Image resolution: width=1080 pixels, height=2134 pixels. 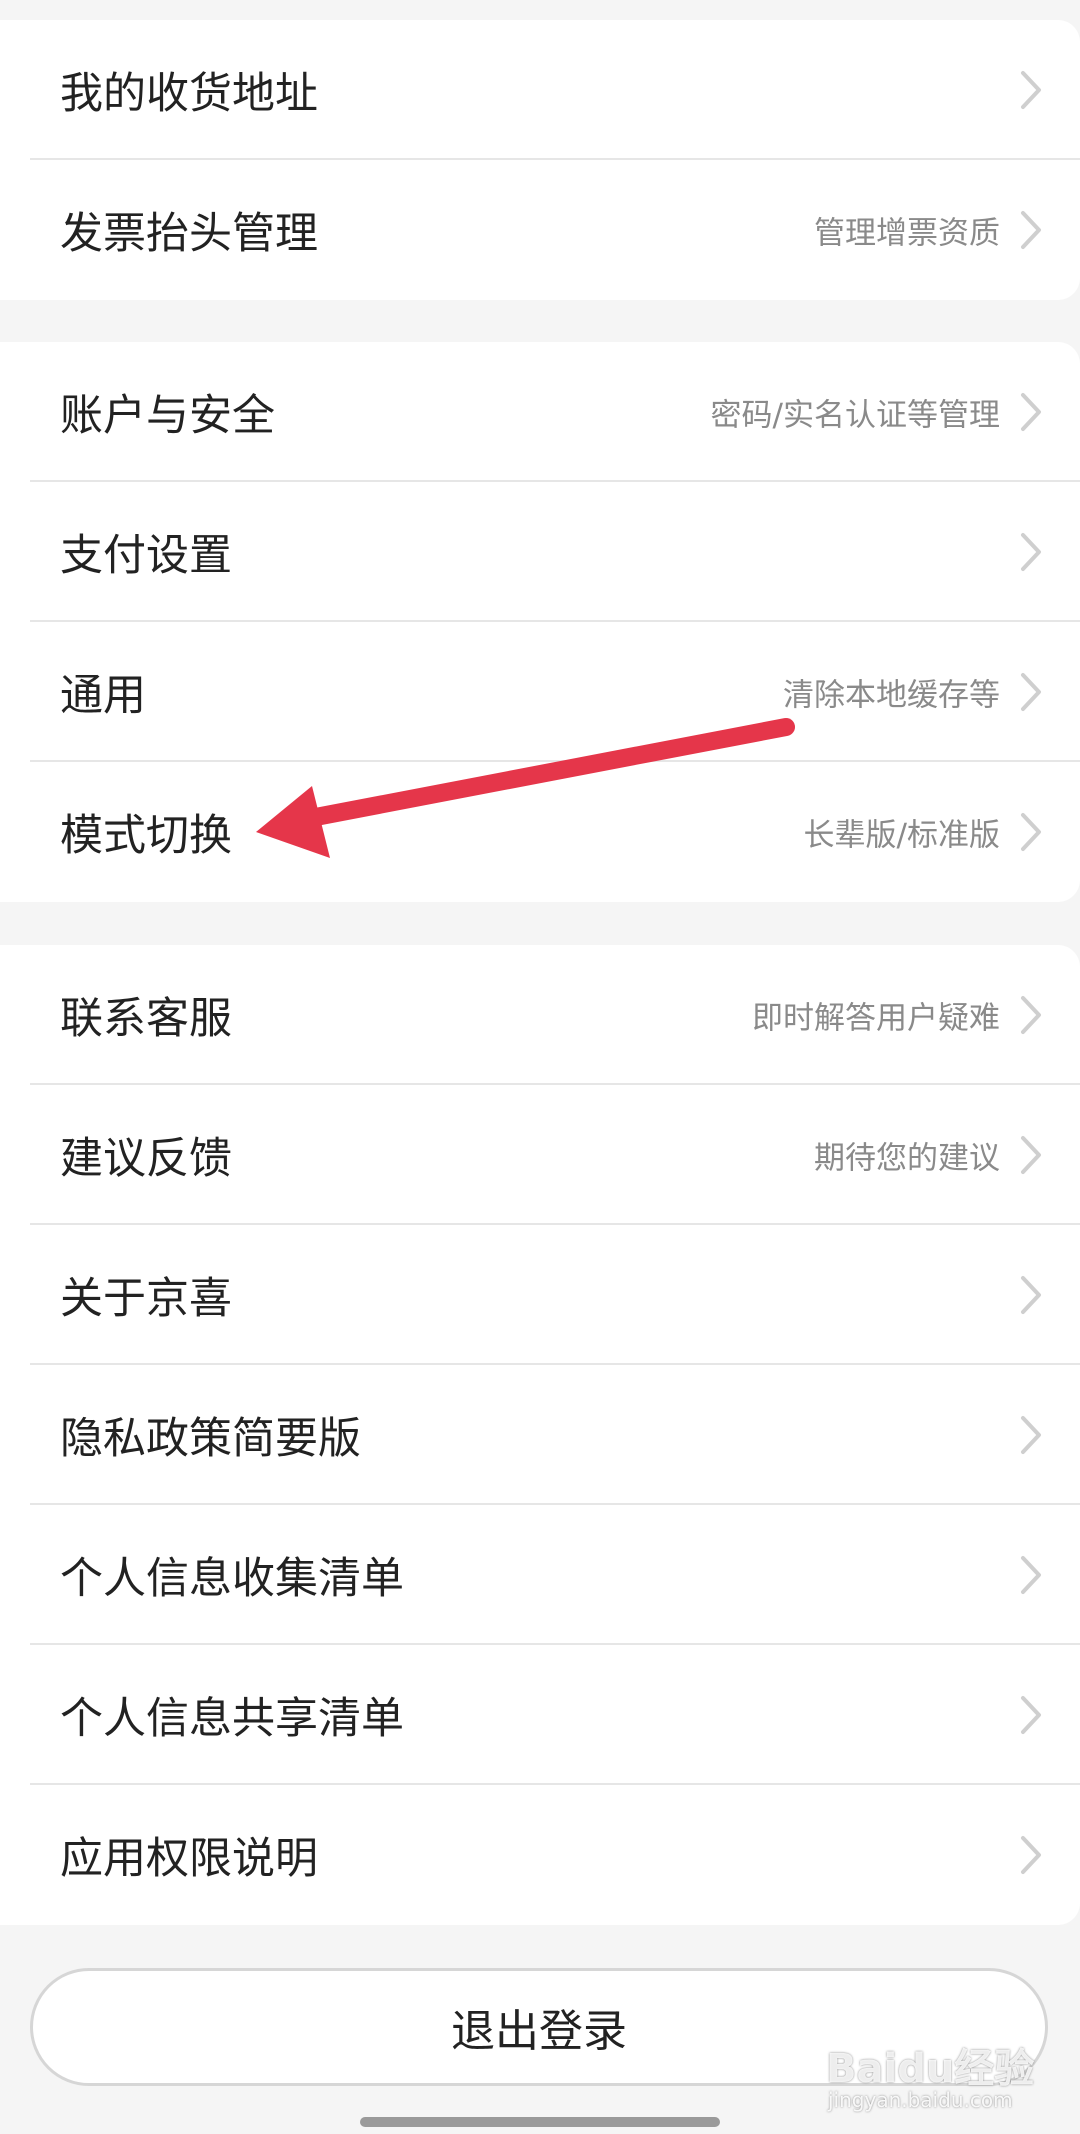 What do you see at coordinates (540, 692) in the screenshot?
I see `settings-row-general: 通用 清除本地缓存等` at bounding box center [540, 692].